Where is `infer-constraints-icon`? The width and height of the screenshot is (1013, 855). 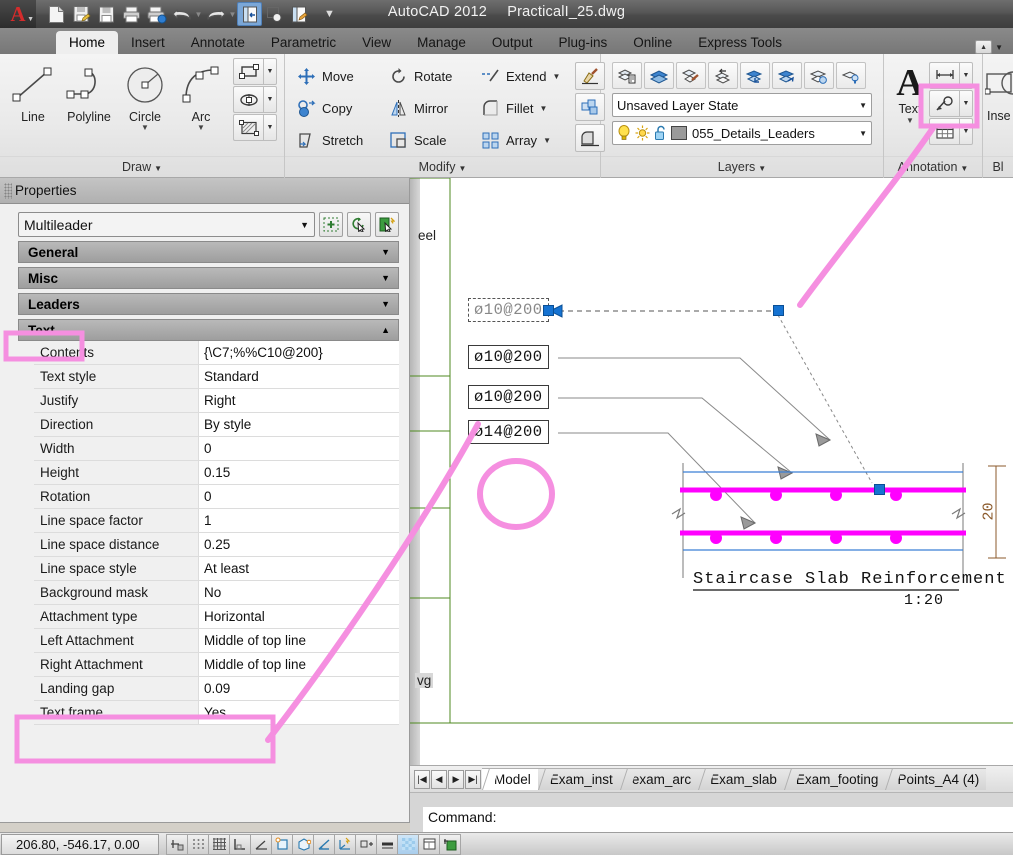
infer-constraints-icon is located at coordinates (177, 844).